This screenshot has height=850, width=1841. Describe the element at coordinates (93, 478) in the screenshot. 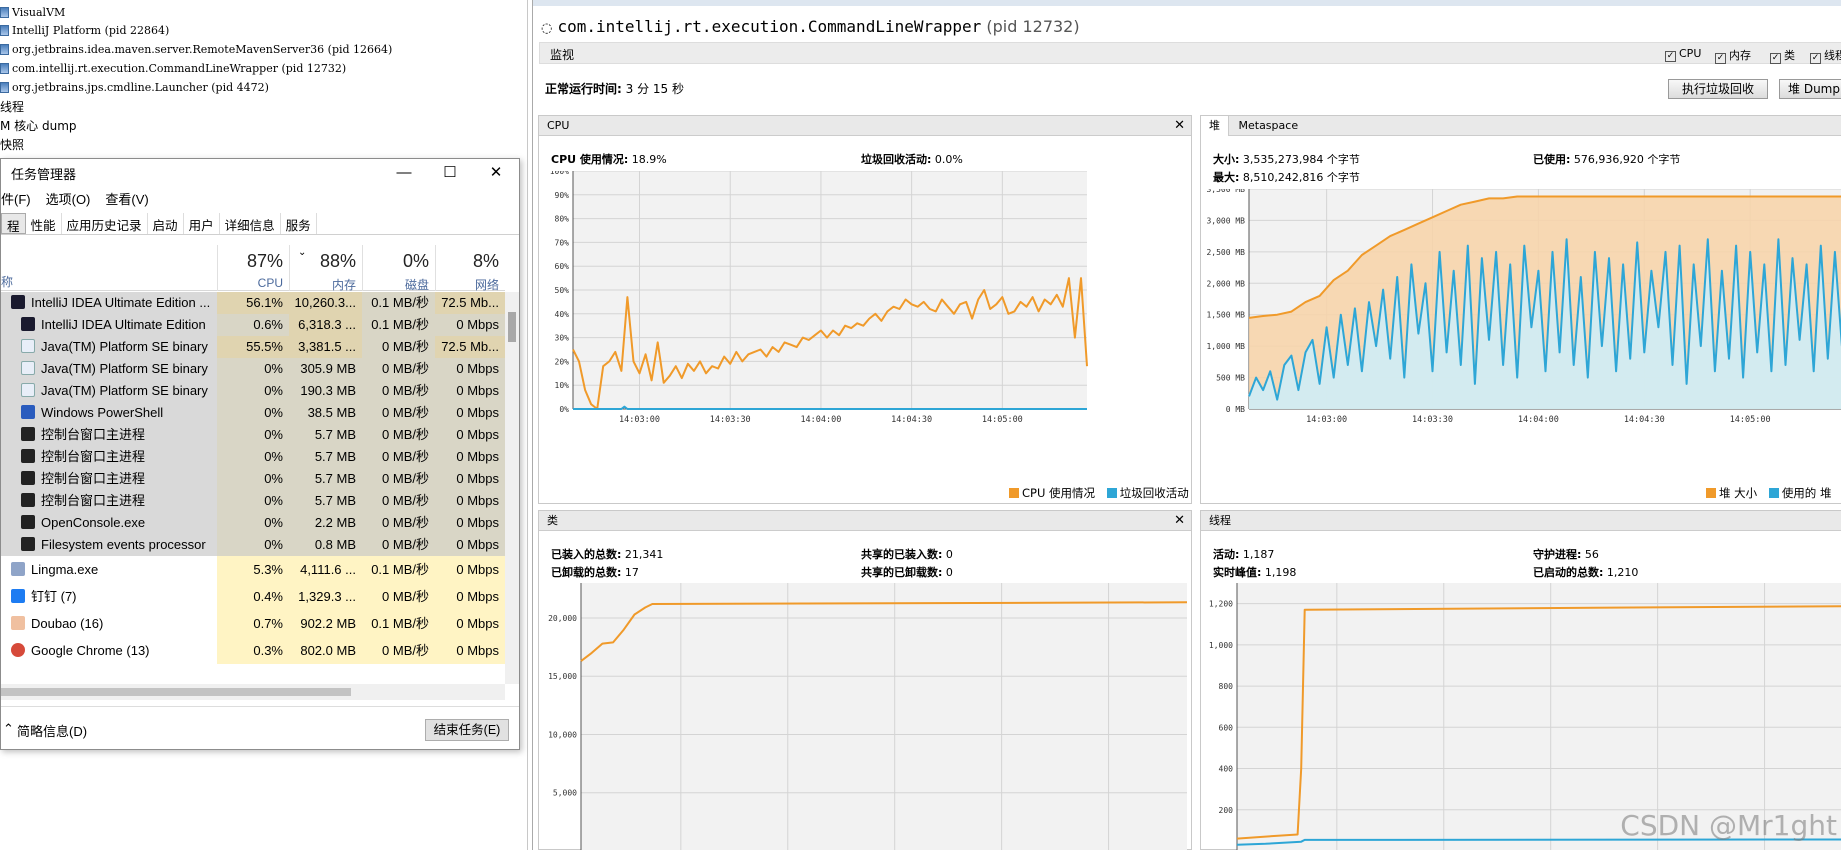

I see `process-name-label: 控制台窗口主进程` at that location.